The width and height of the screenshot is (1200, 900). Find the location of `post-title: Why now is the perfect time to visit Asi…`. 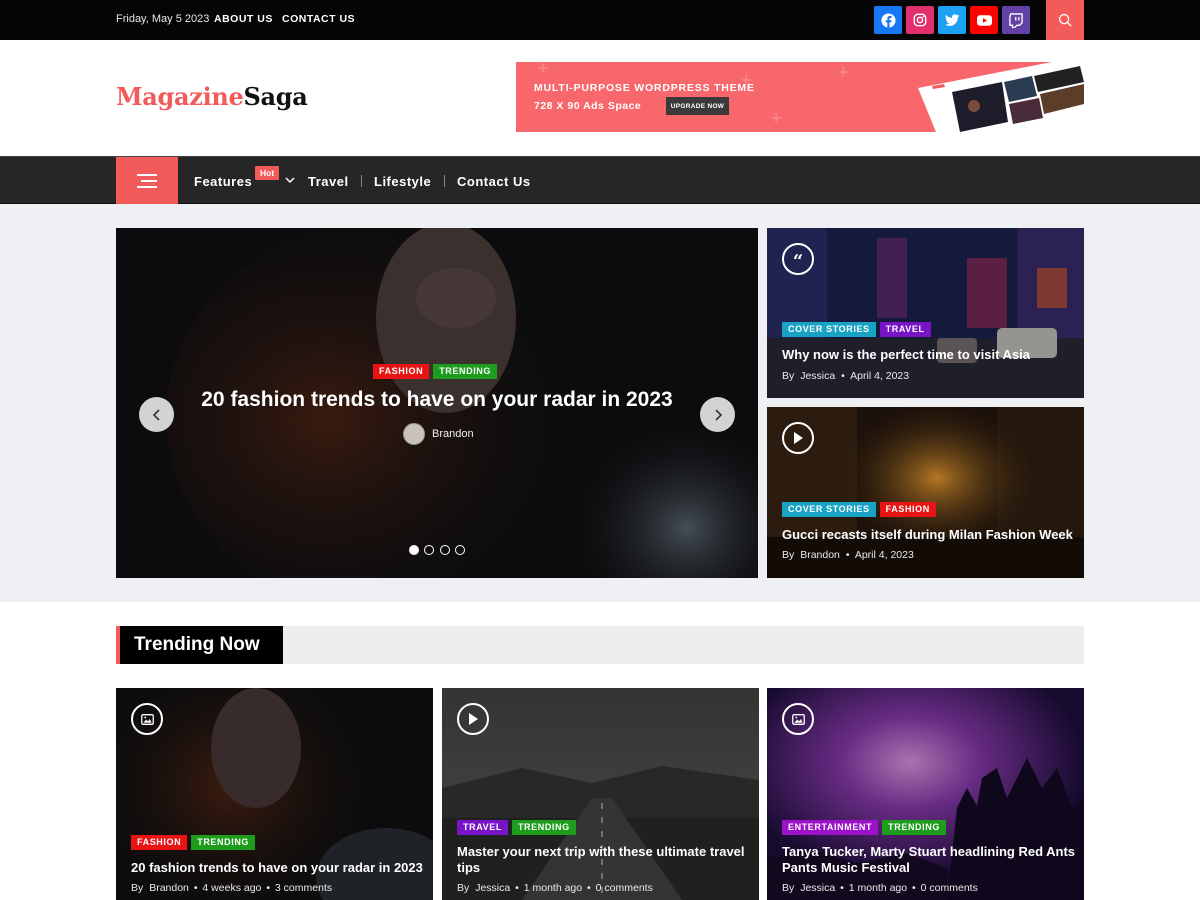

post-title: Why now is the perfect time to visit Asi… is located at coordinates (927, 355).